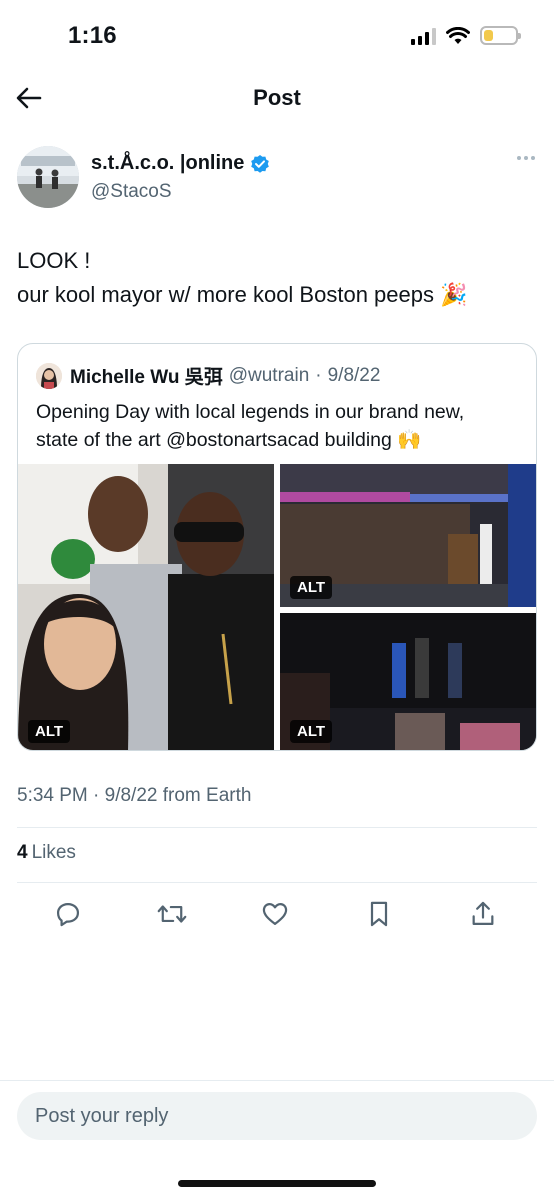 This screenshot has height=1200, width=554. I want to click on post-author: s.t.Å.c.o. |online @StacoS, so click(277, 179).